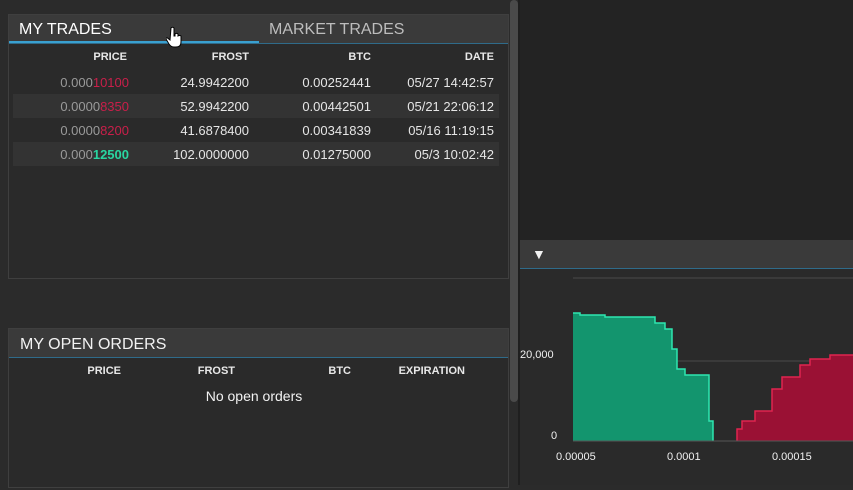 Image resolution: width=853 pixels, height=490 pixels. I want to click on y-tick-label: 20,000, so click(537, 355).